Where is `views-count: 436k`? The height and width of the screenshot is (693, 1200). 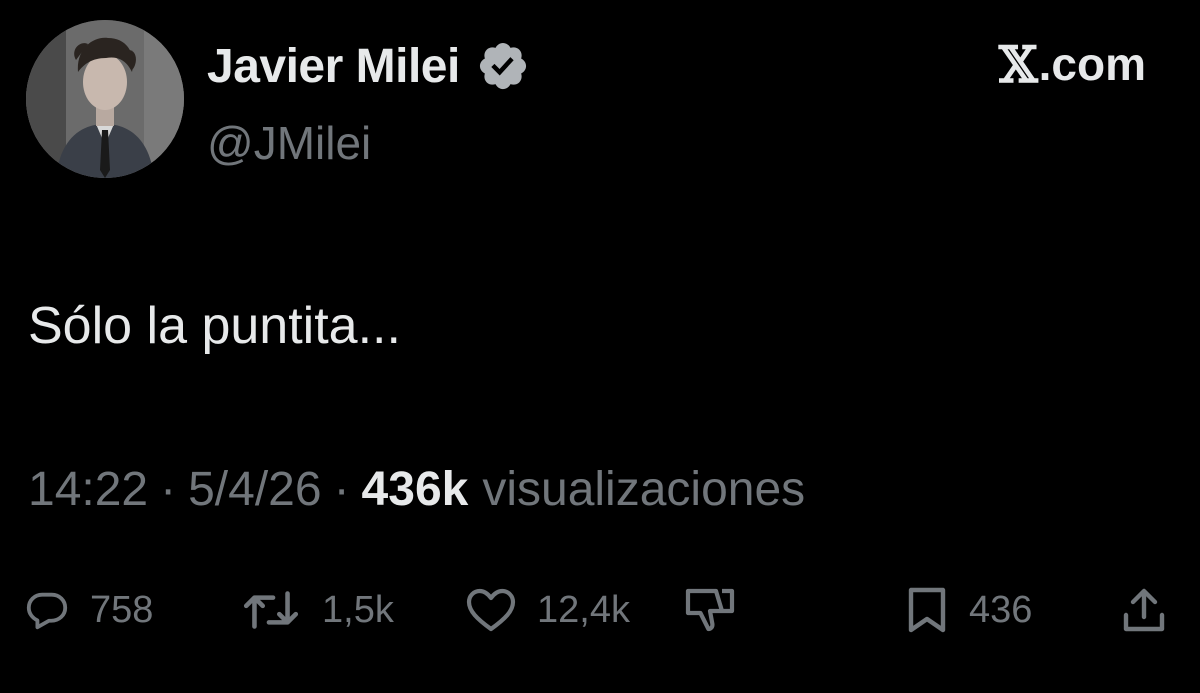 views-count: 436k is located at coordinates (415, 489).